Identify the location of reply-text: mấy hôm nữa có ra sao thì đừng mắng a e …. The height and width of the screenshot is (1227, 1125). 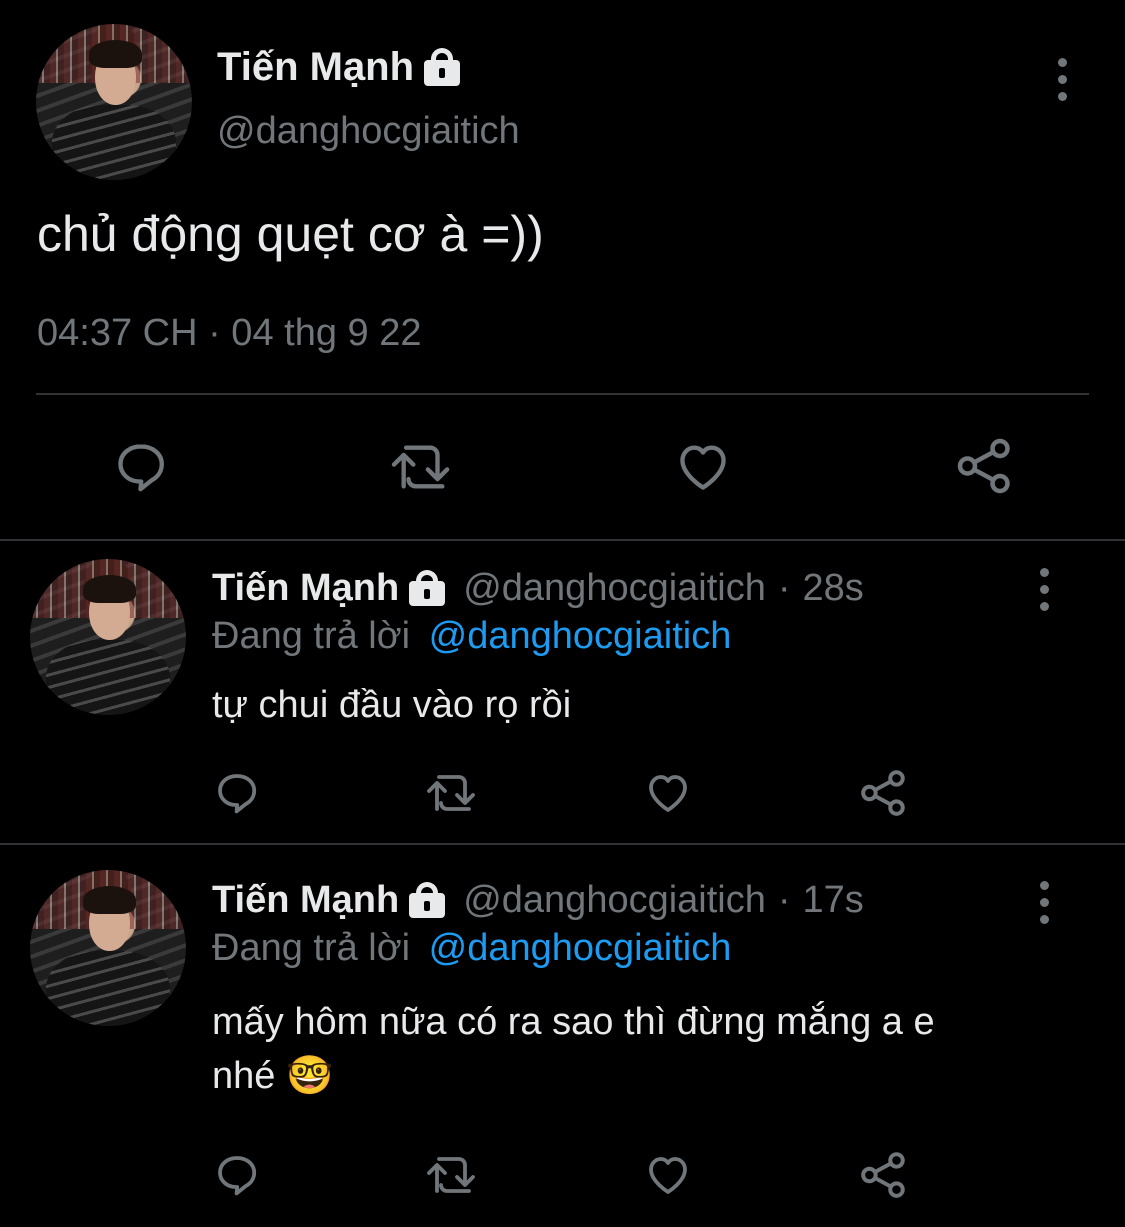
(573, 1049).